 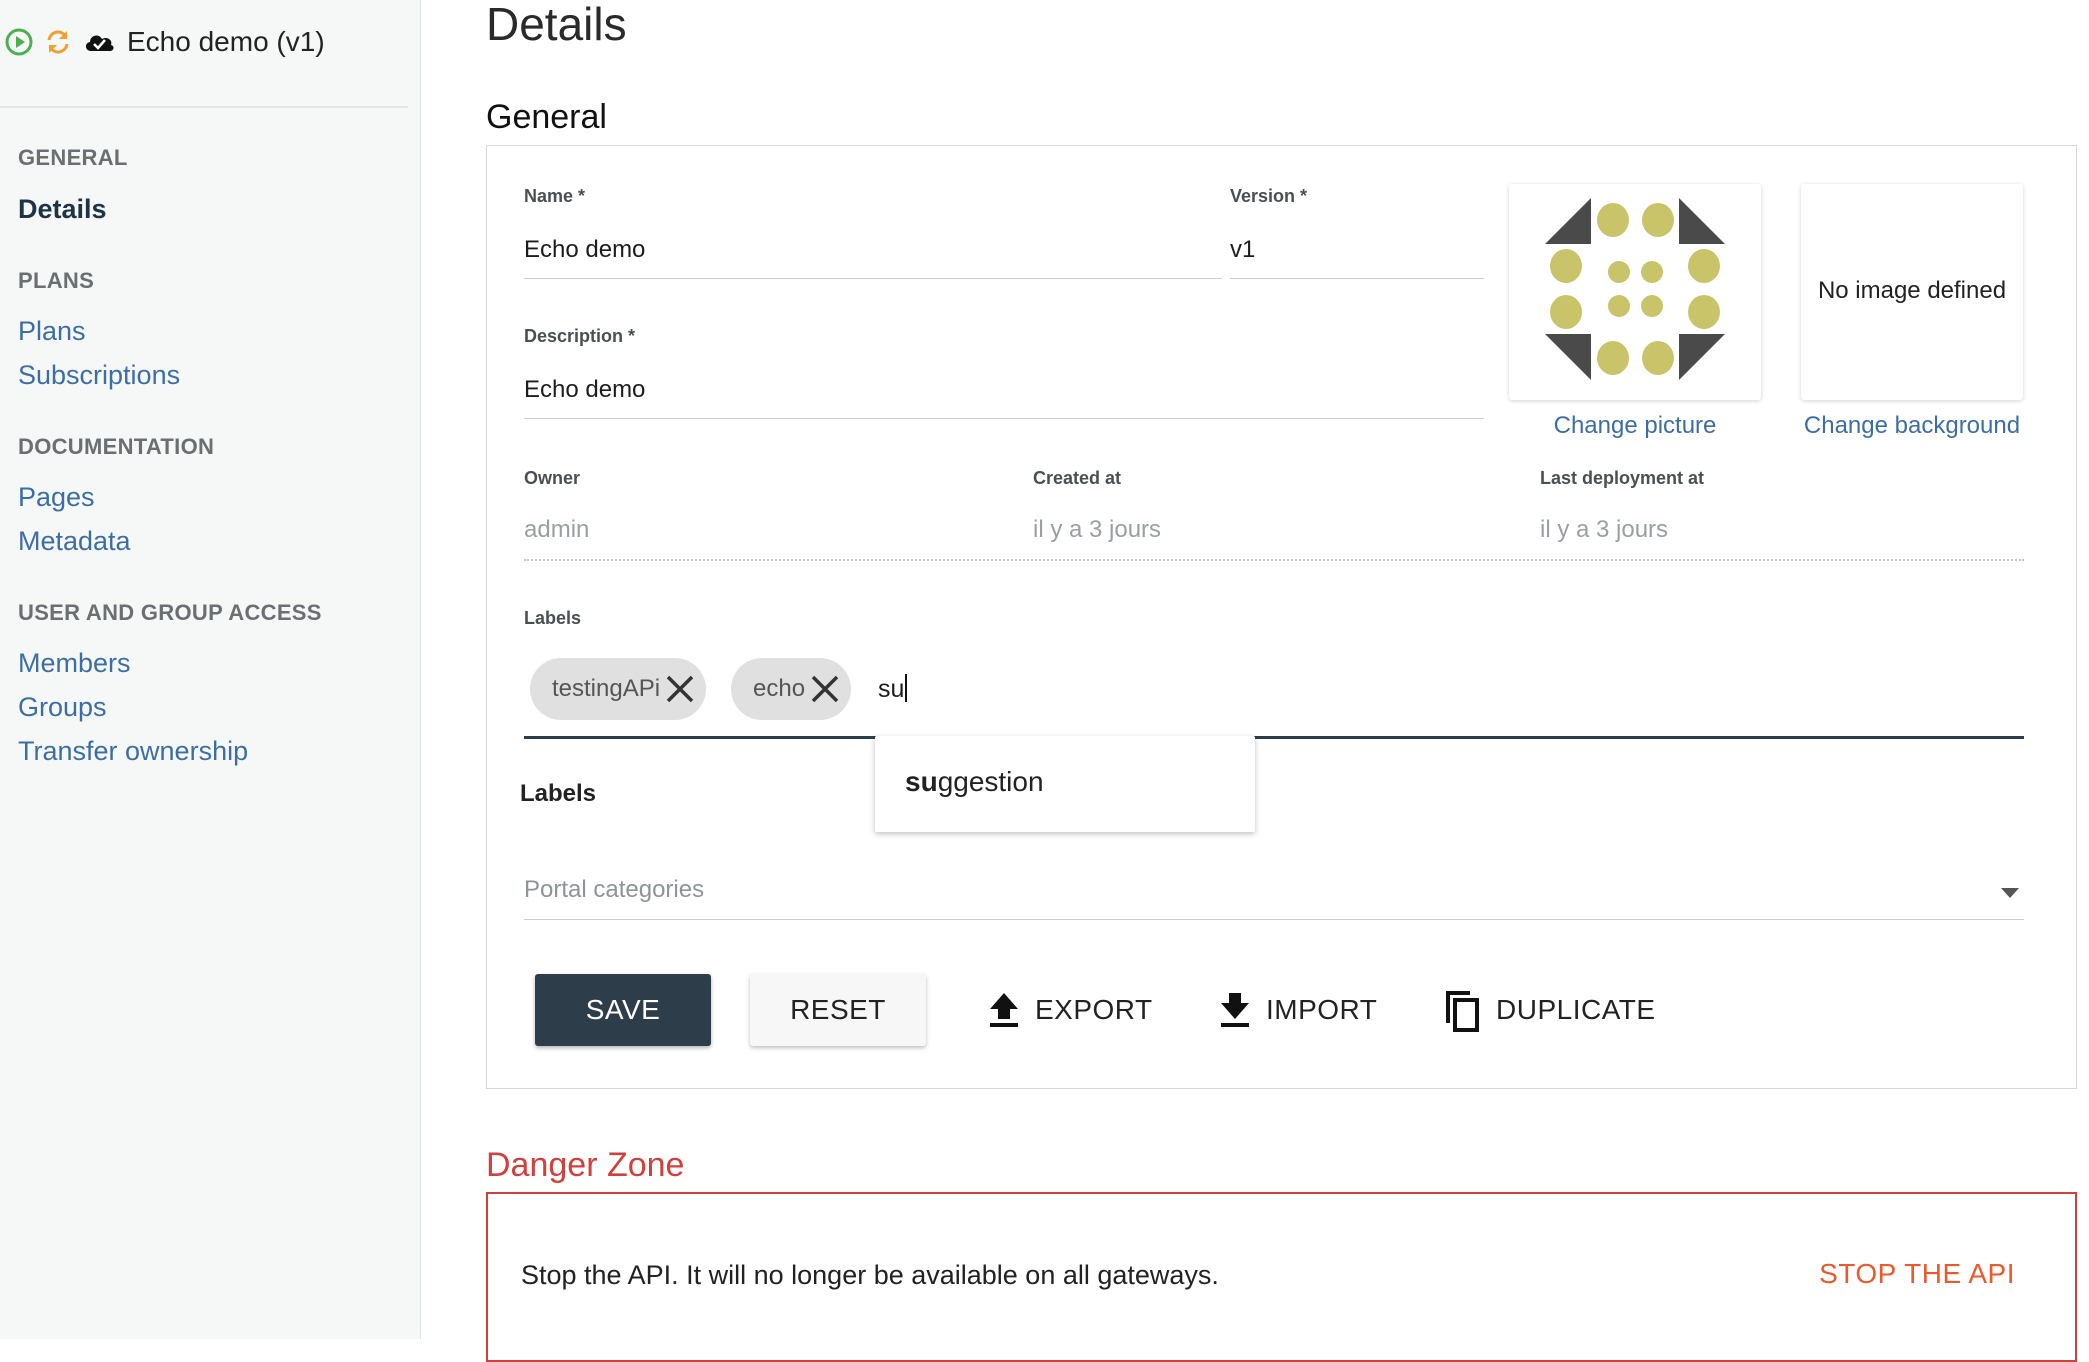 I want to click on last-deployment-label: Last deployment at, so click(x=1622, y=478).